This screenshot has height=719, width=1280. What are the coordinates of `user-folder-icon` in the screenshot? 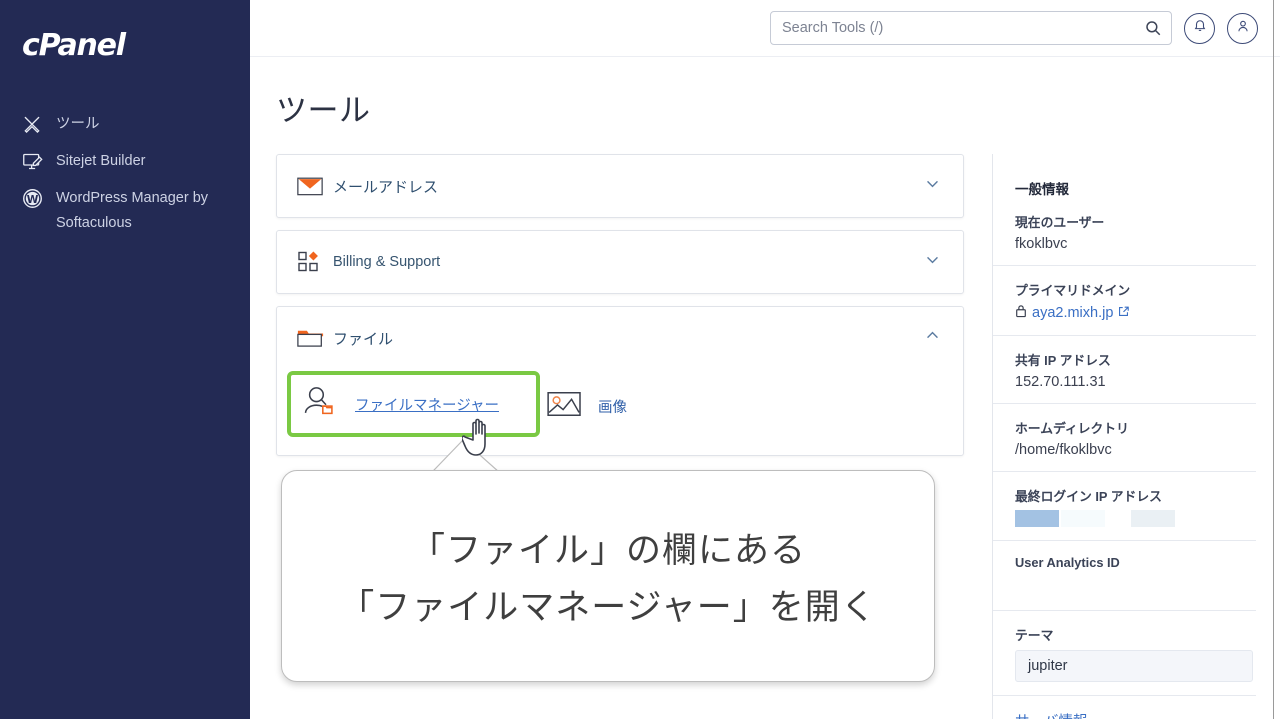 It's located at (321, 404).